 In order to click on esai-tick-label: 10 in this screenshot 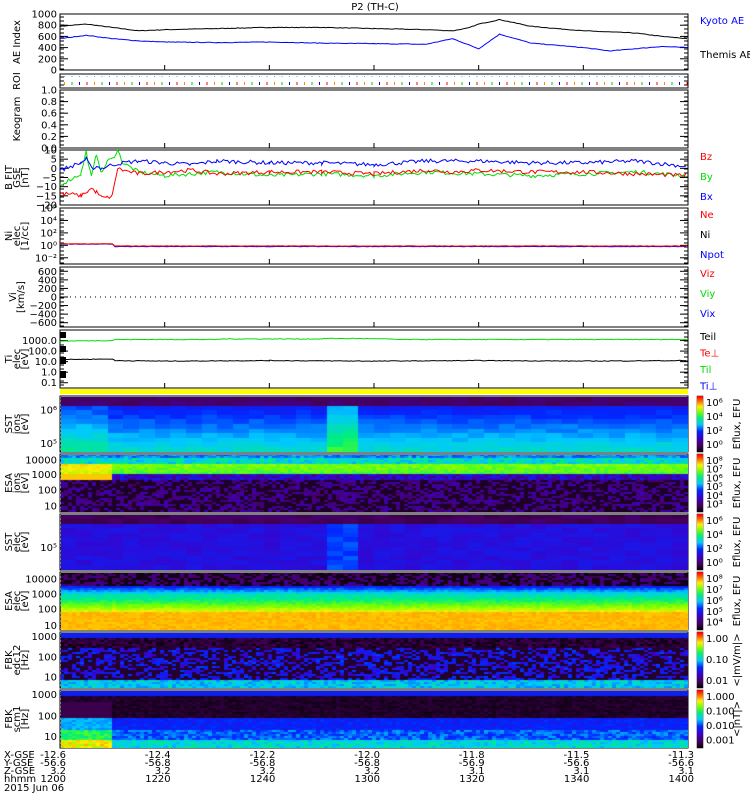, I will do `click(50, 507)`.